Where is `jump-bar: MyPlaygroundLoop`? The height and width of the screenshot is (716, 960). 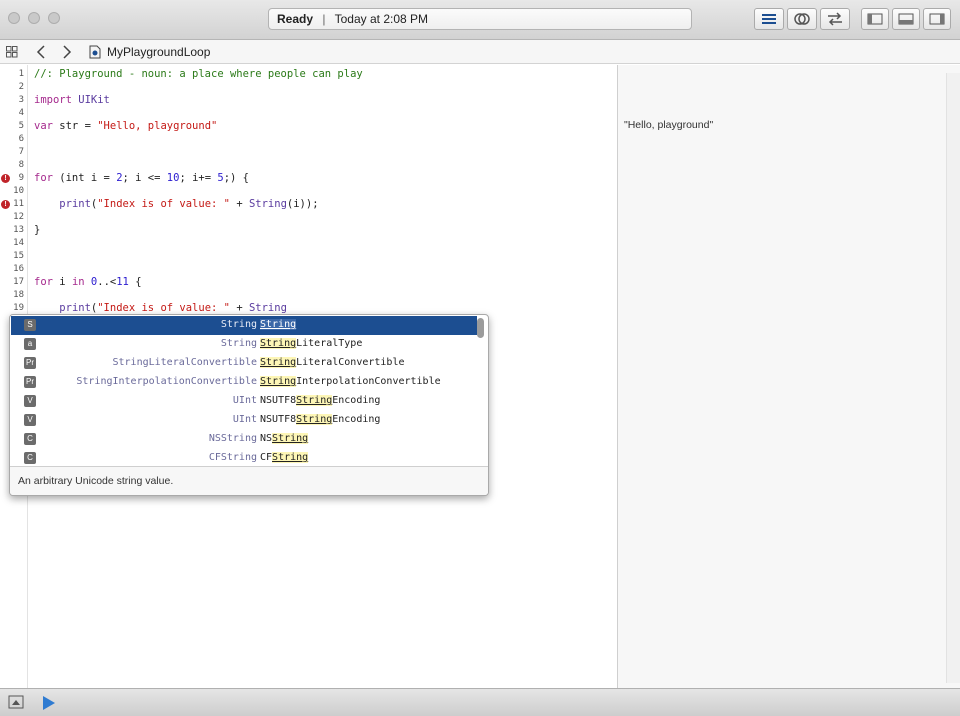
jump-bar: MyPlaygroundLoop is located at coordinates (480, 52).